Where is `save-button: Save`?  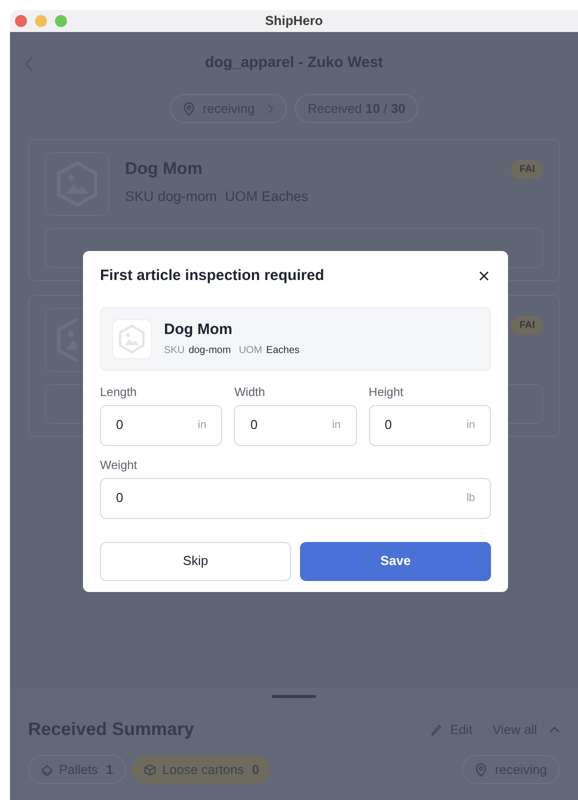 save-button: Save is located at coordinates (395, 561).